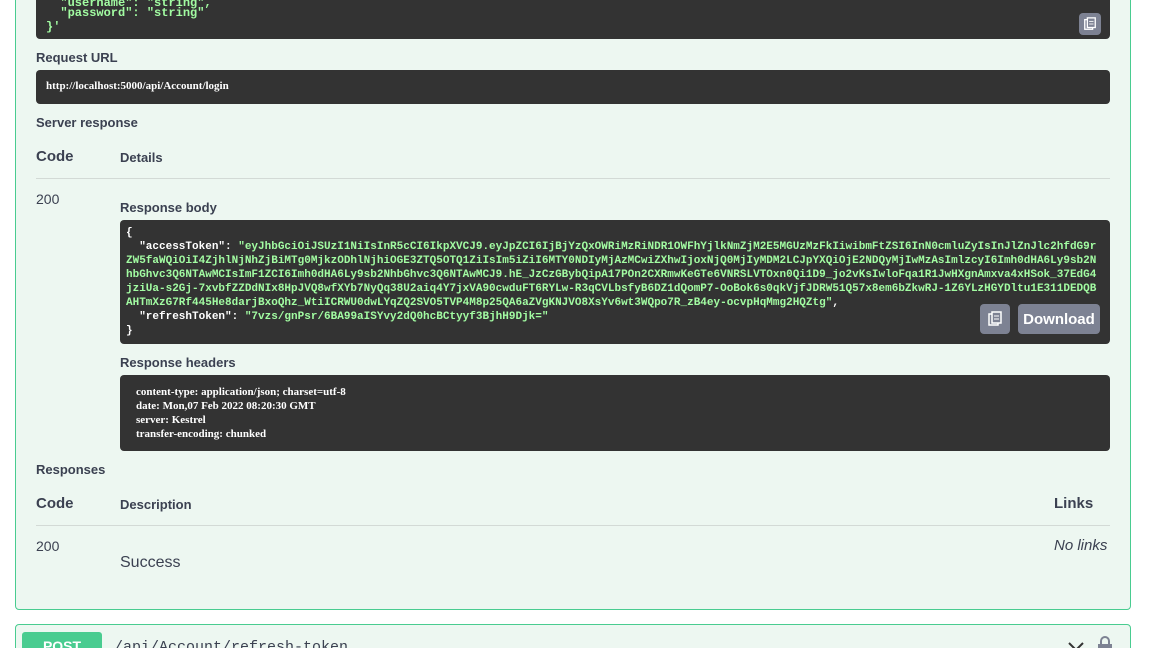 This screenshot has height=648, width=1152. Describe the element at coordinates (48, 546) in the screenshot. I see `response-code: 200` at that location.